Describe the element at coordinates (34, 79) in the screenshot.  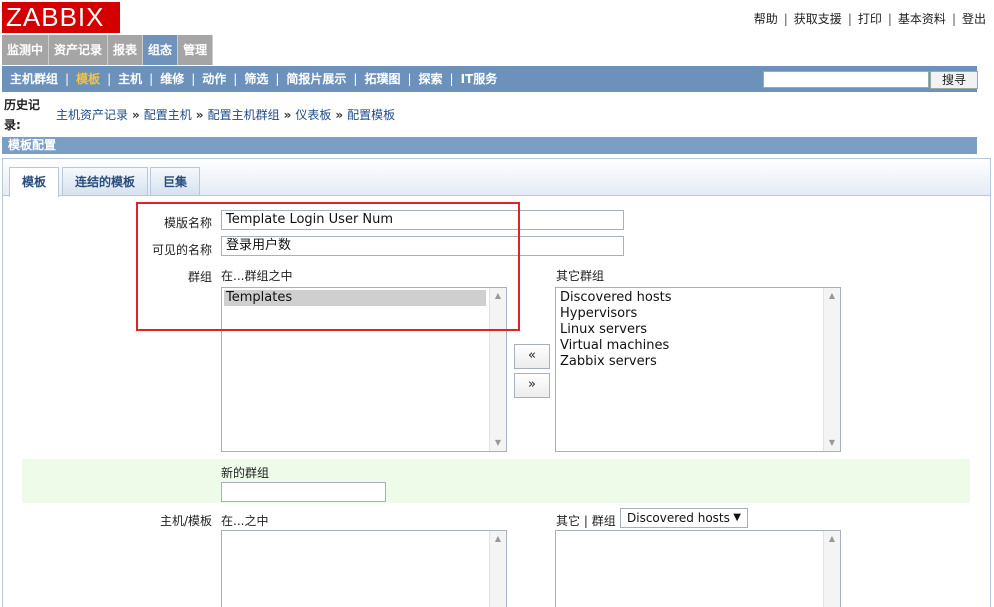
I see `submenu-host-groups: 主机群组` at that location.